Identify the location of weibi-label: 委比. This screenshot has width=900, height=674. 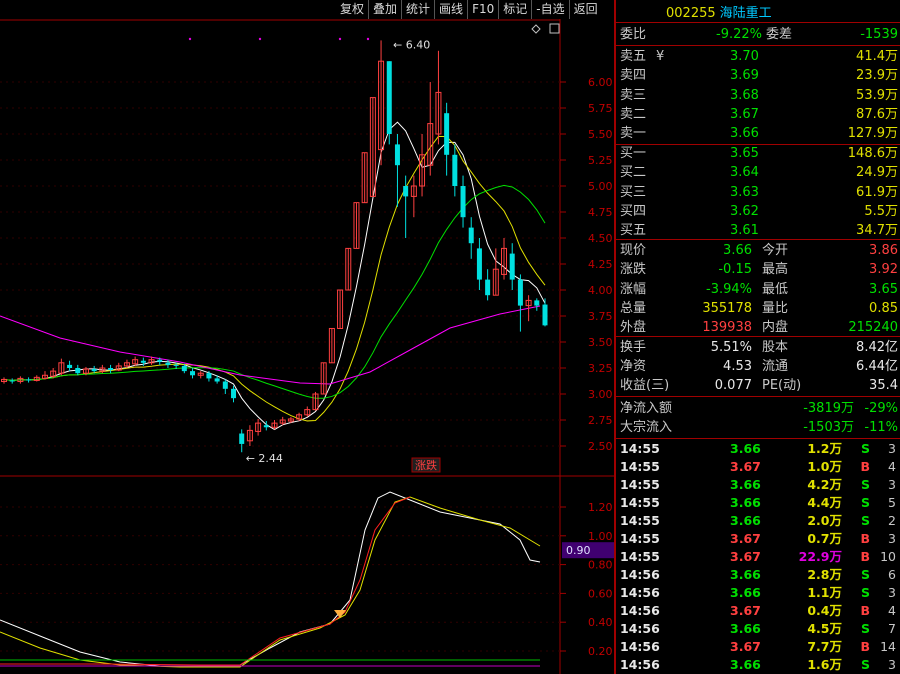
(633, 34).